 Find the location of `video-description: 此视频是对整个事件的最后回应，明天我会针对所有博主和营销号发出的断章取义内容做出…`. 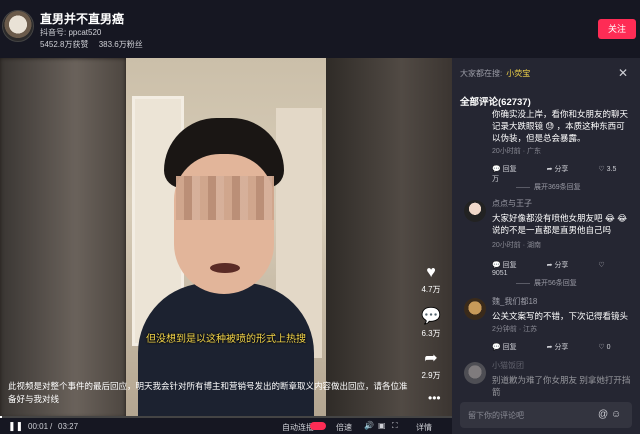

video-description: 此视频是对整个事件的最后回应，明天我会针对所有博主和营销号发出的断章取义内容做出… is located at coordinates (208, 392).